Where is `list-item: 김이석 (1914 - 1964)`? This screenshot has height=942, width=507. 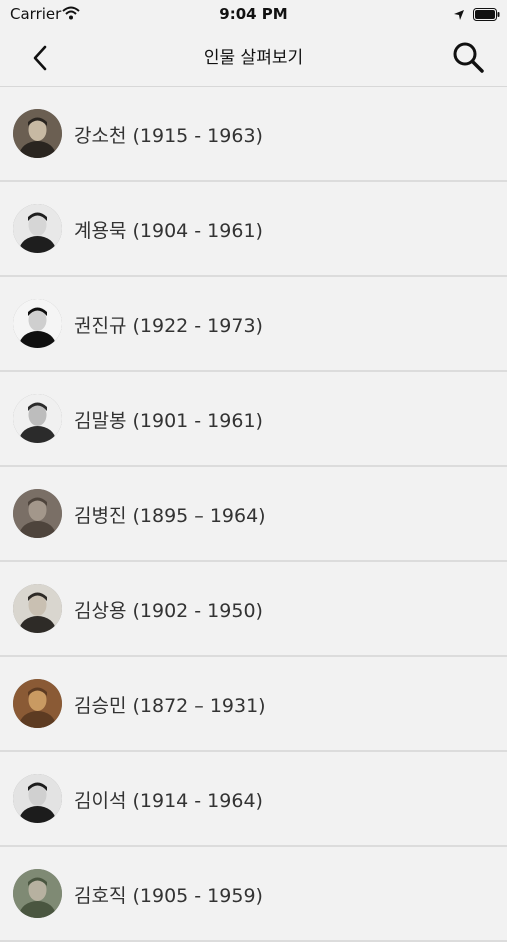
list-item: 김이석 (1914 - 1964) is located at coordinates (253, 799).